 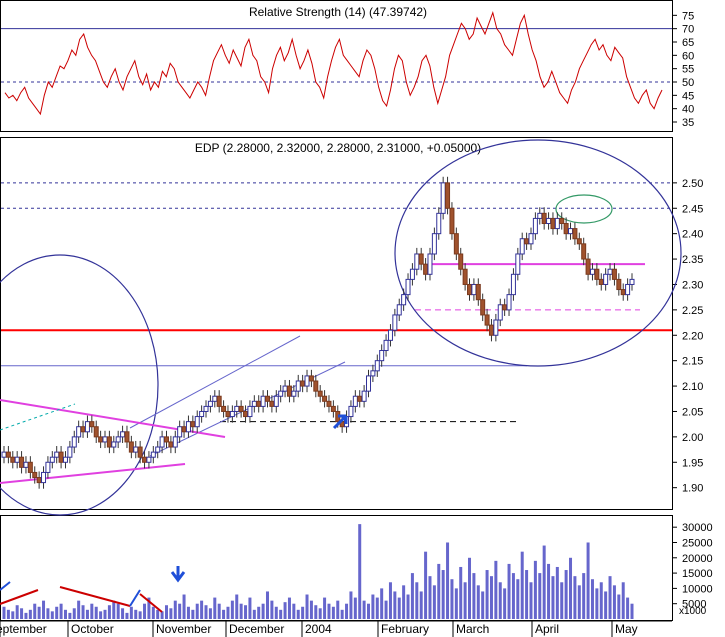 What do you see at coordinates (694, 605) in the screenshot?
I see `volume-tick-label: 5000` at bounding box center [694, 605].